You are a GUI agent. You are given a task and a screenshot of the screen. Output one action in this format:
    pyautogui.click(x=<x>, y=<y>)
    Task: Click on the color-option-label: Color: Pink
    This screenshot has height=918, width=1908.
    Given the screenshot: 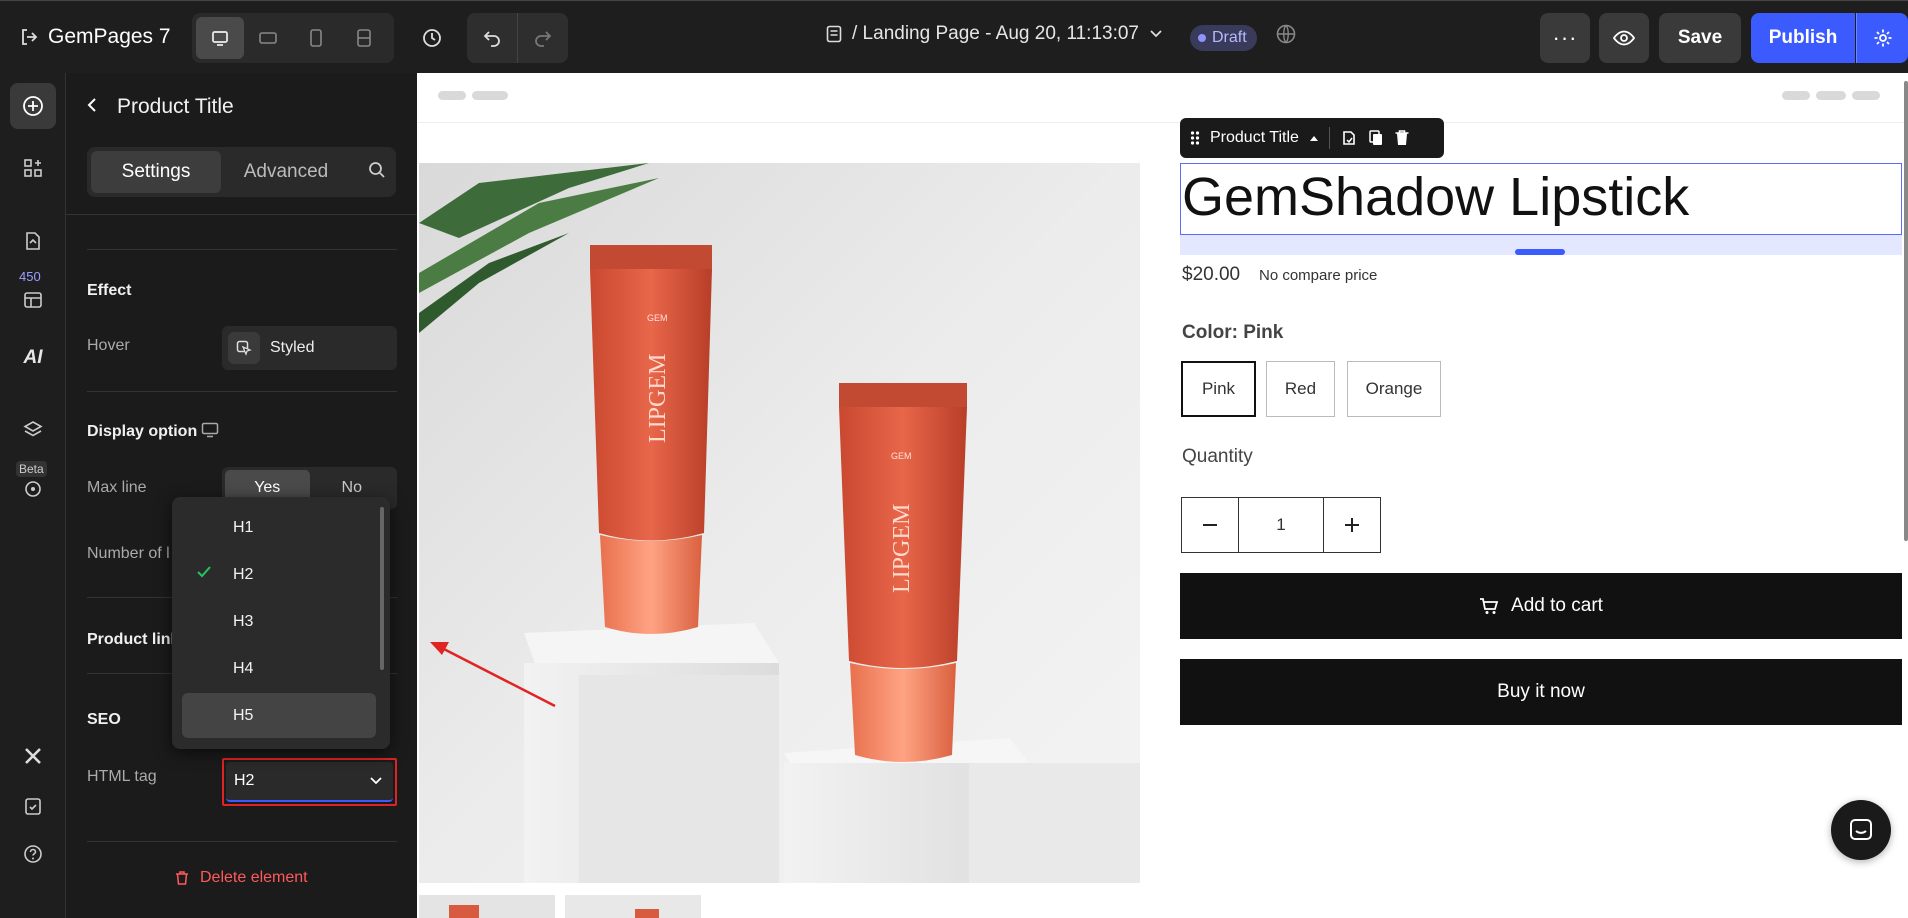 What is the action you would take?
    pyautogui.click(x=1233, y=332)
    